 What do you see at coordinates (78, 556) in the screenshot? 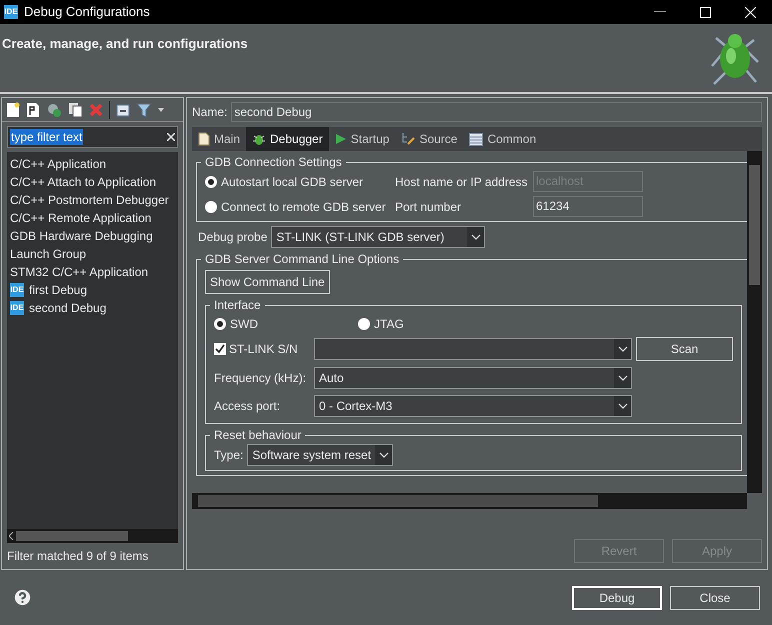
I see `filter-status: Filter matched 9 of 9 items` at bounding box center [78, 556].